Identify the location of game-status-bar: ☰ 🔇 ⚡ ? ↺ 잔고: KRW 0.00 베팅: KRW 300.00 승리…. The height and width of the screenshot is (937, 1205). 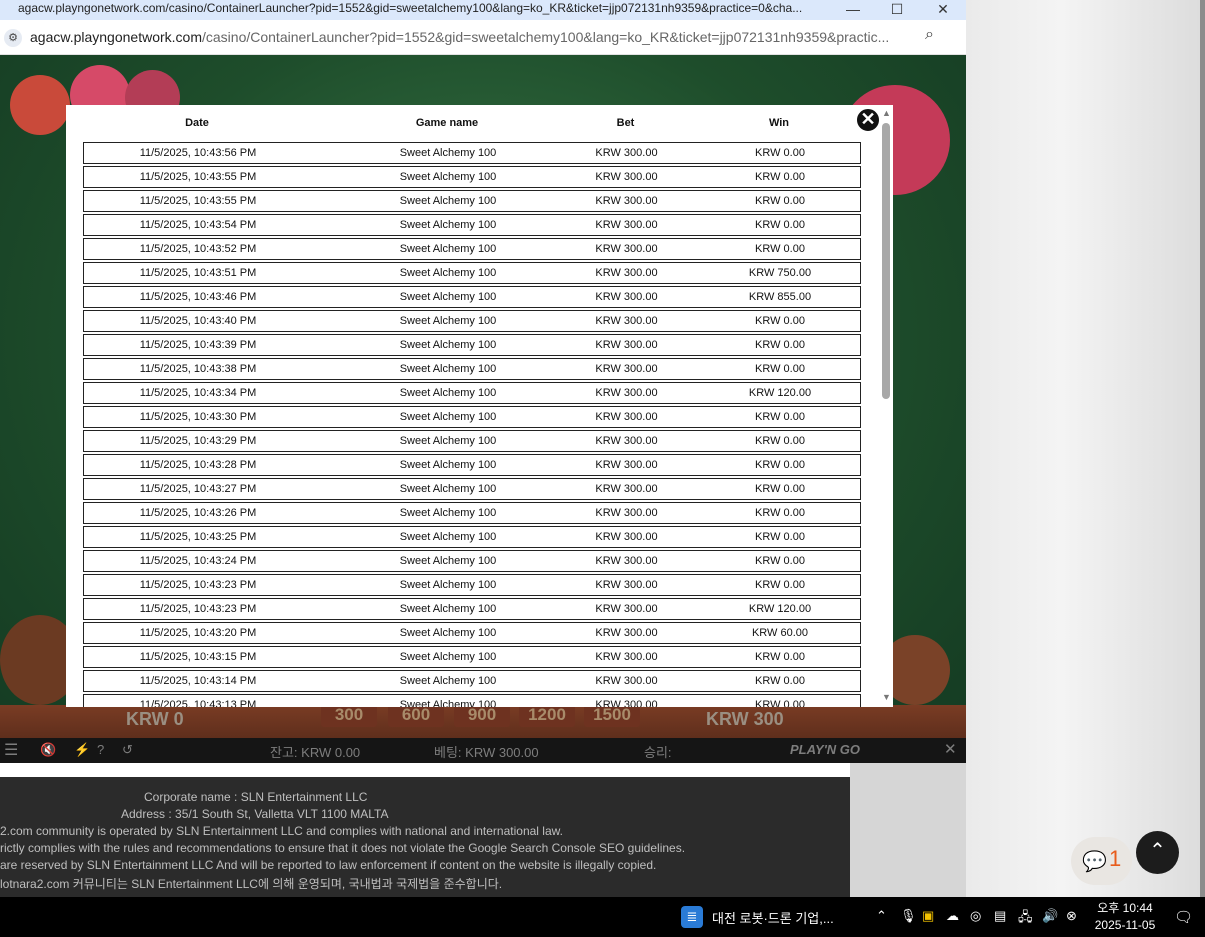
(483, 750).